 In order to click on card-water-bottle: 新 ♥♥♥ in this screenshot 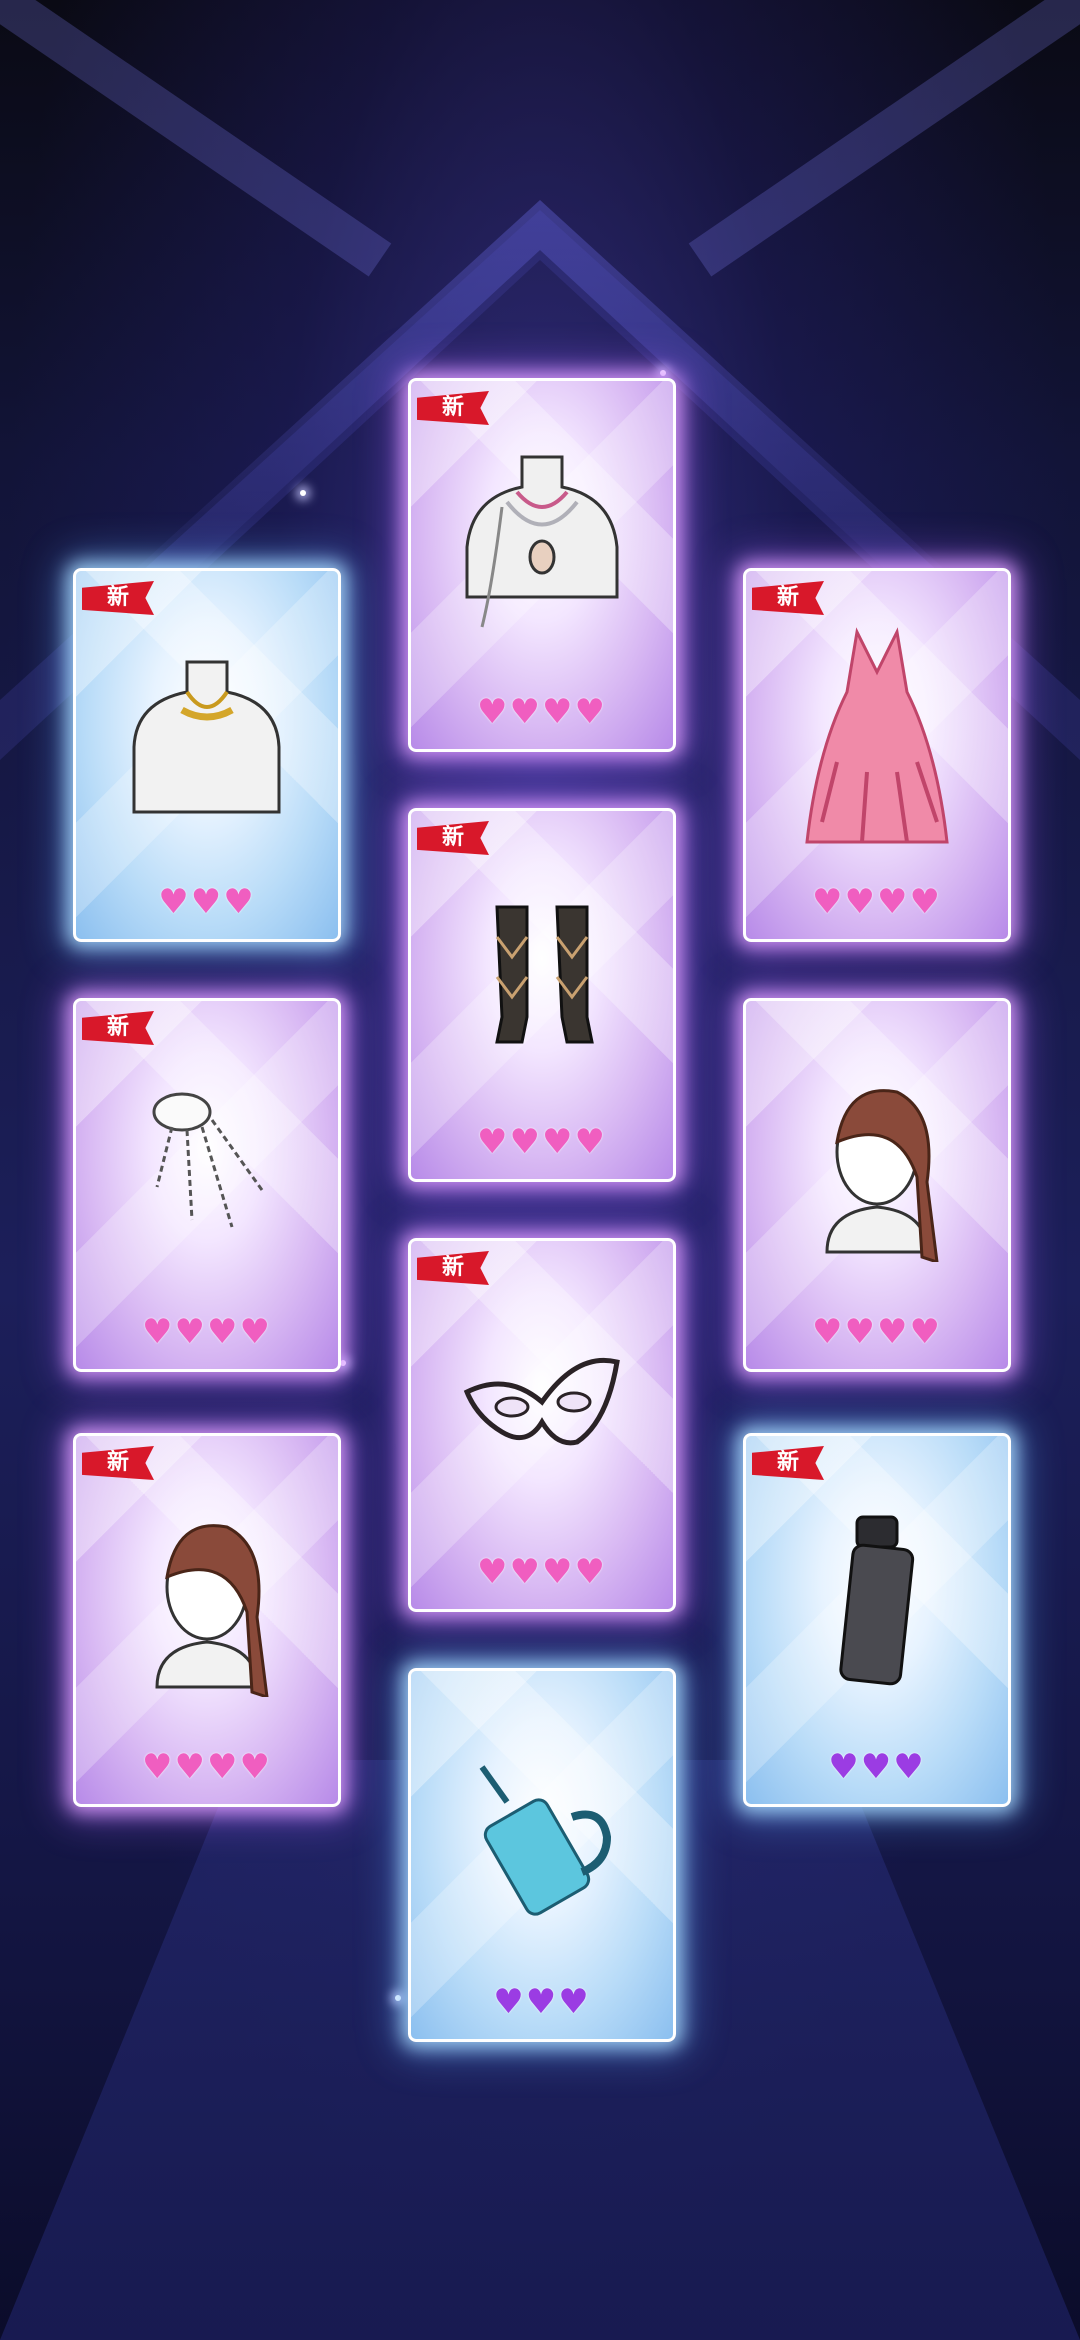, I will do `click(877, 1620)`.